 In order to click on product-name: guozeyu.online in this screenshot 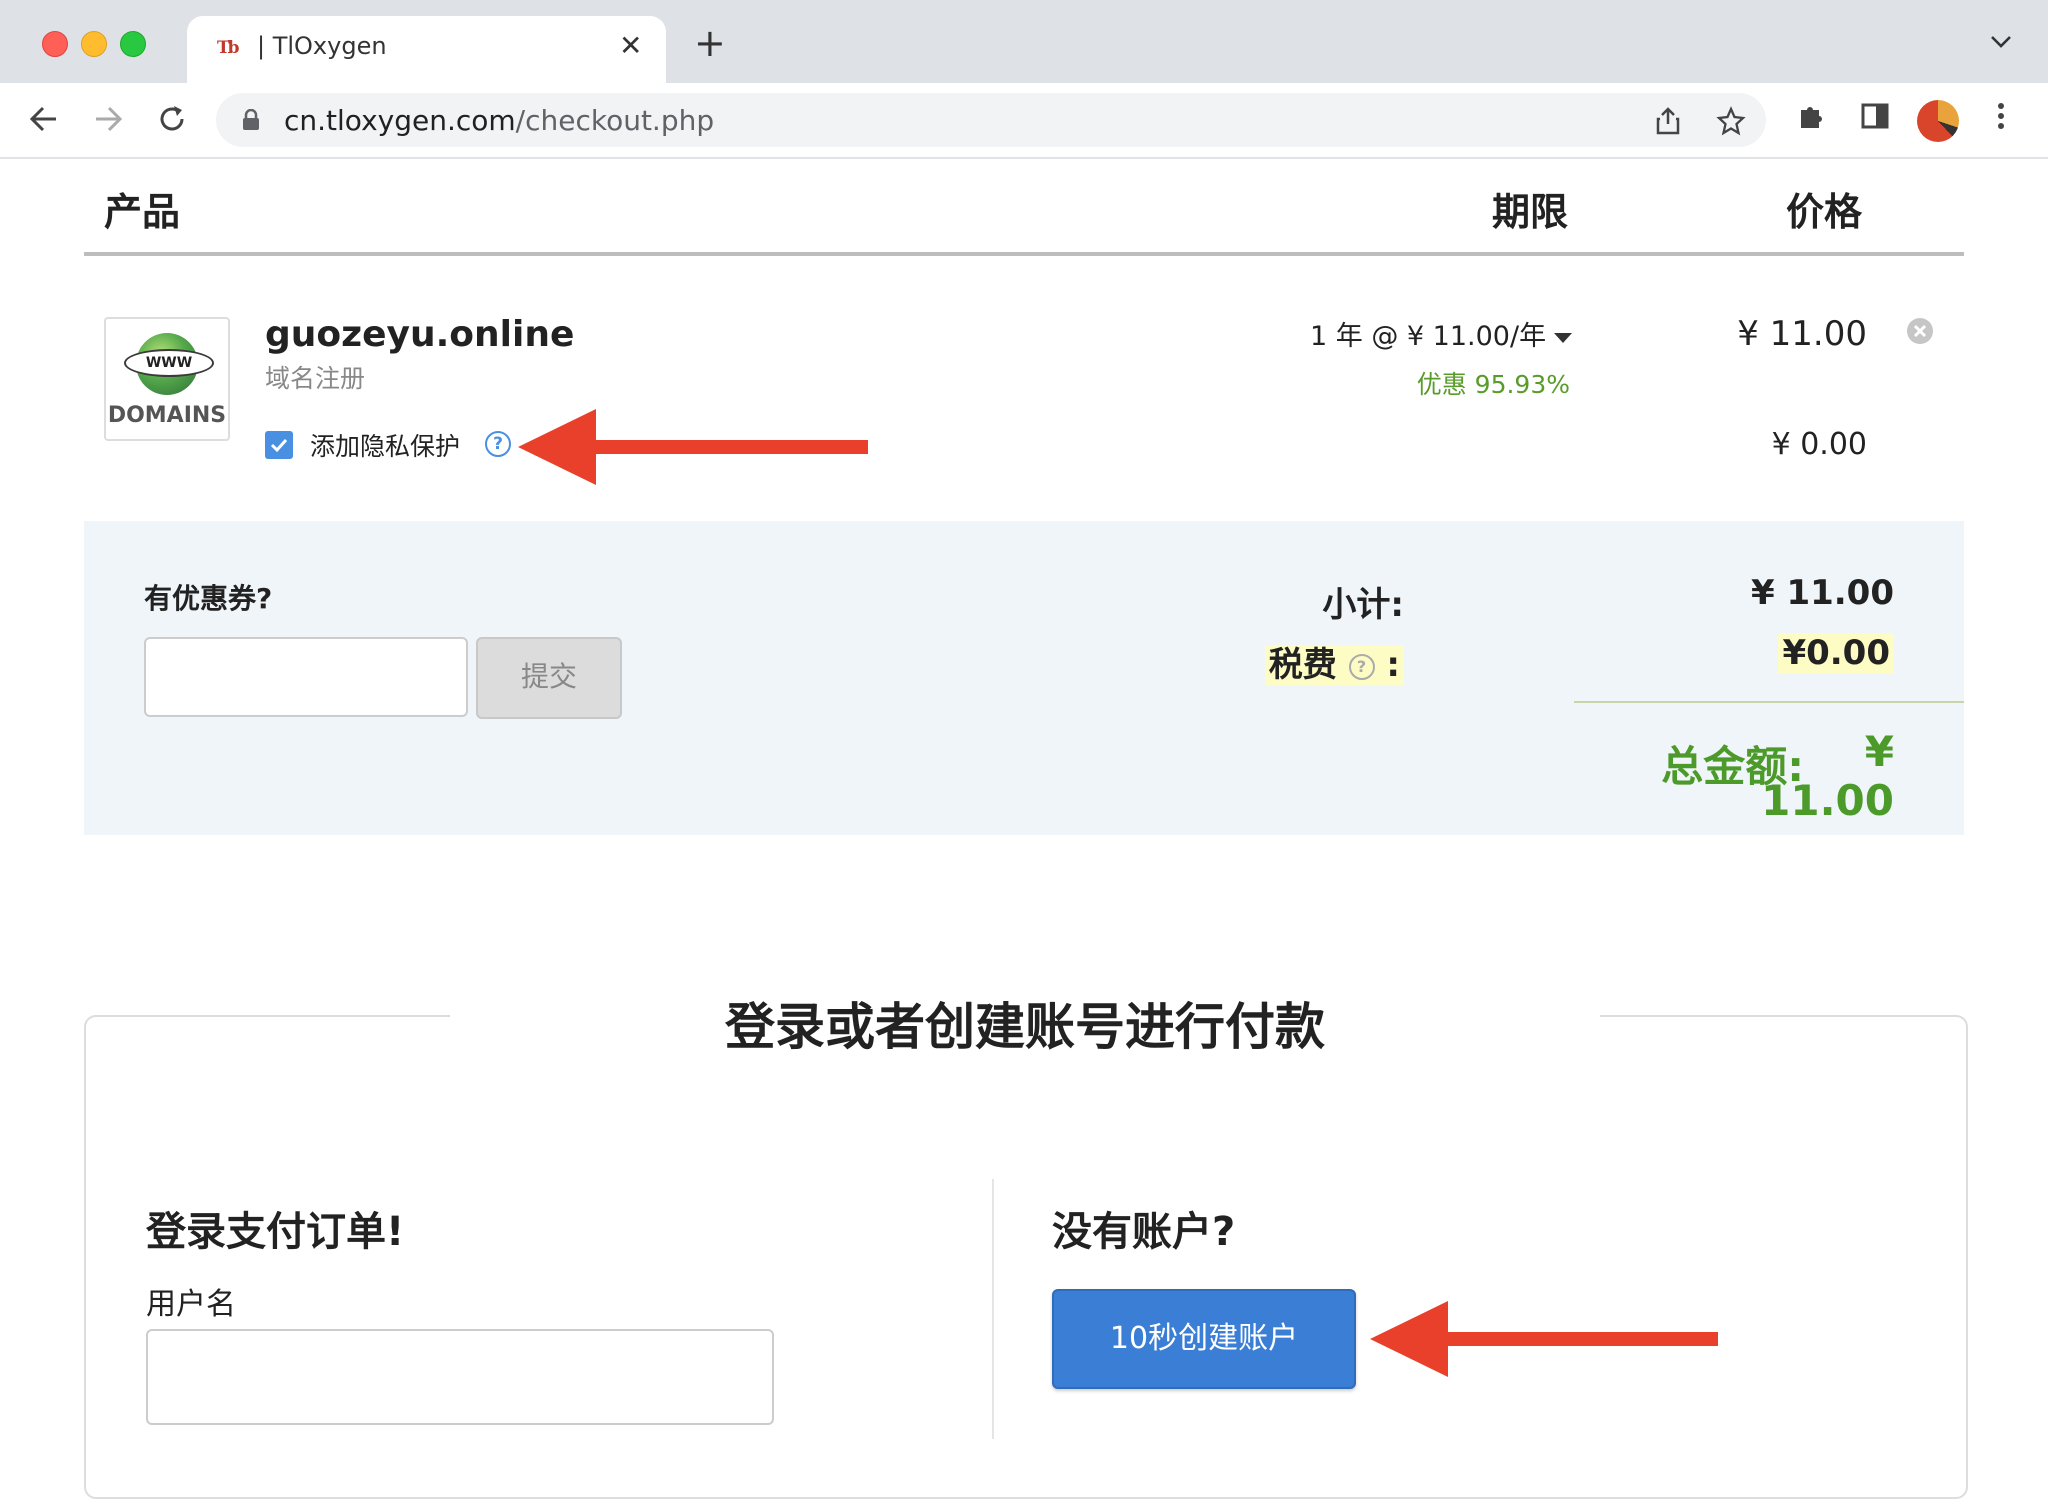, I will do `click(420, 334)`.